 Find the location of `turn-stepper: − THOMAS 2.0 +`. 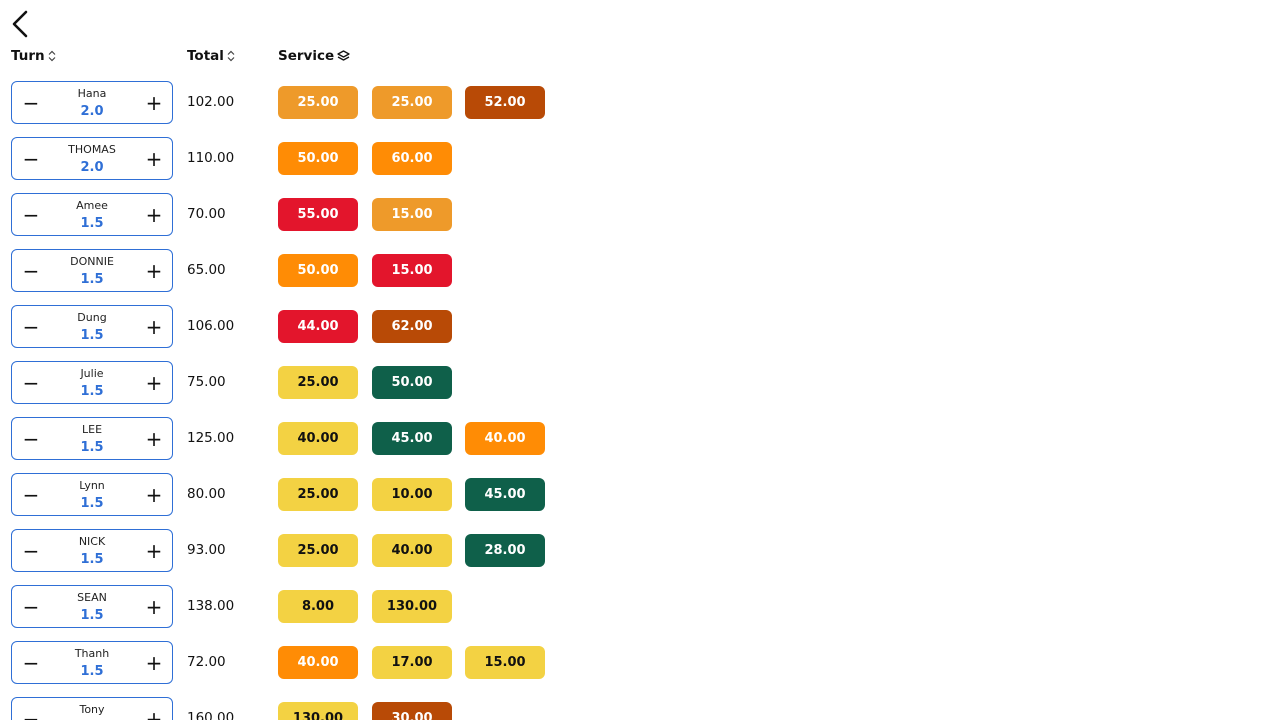

turn-stepper: − THOMAS 2.0 + is located at coordinates (92, 158).